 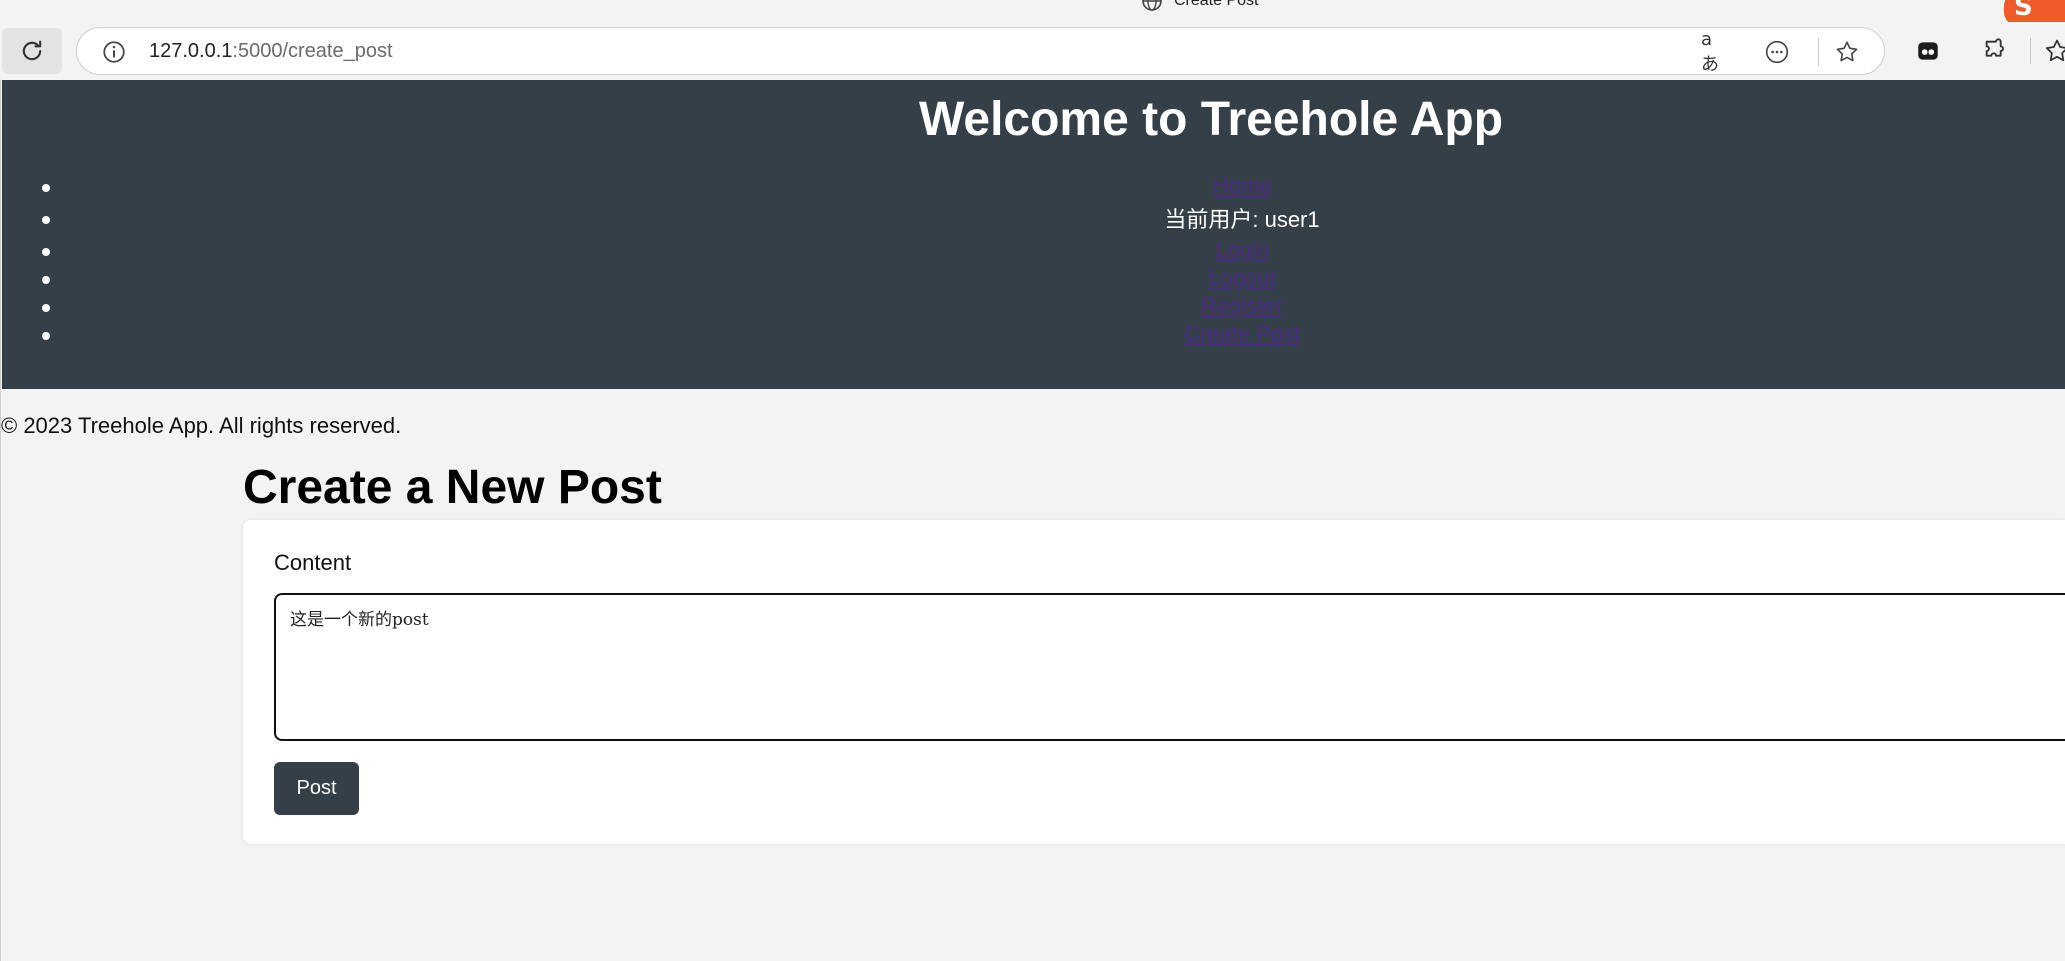 I want to click on nav-item-login: Login, so click(x=1033, y=250).